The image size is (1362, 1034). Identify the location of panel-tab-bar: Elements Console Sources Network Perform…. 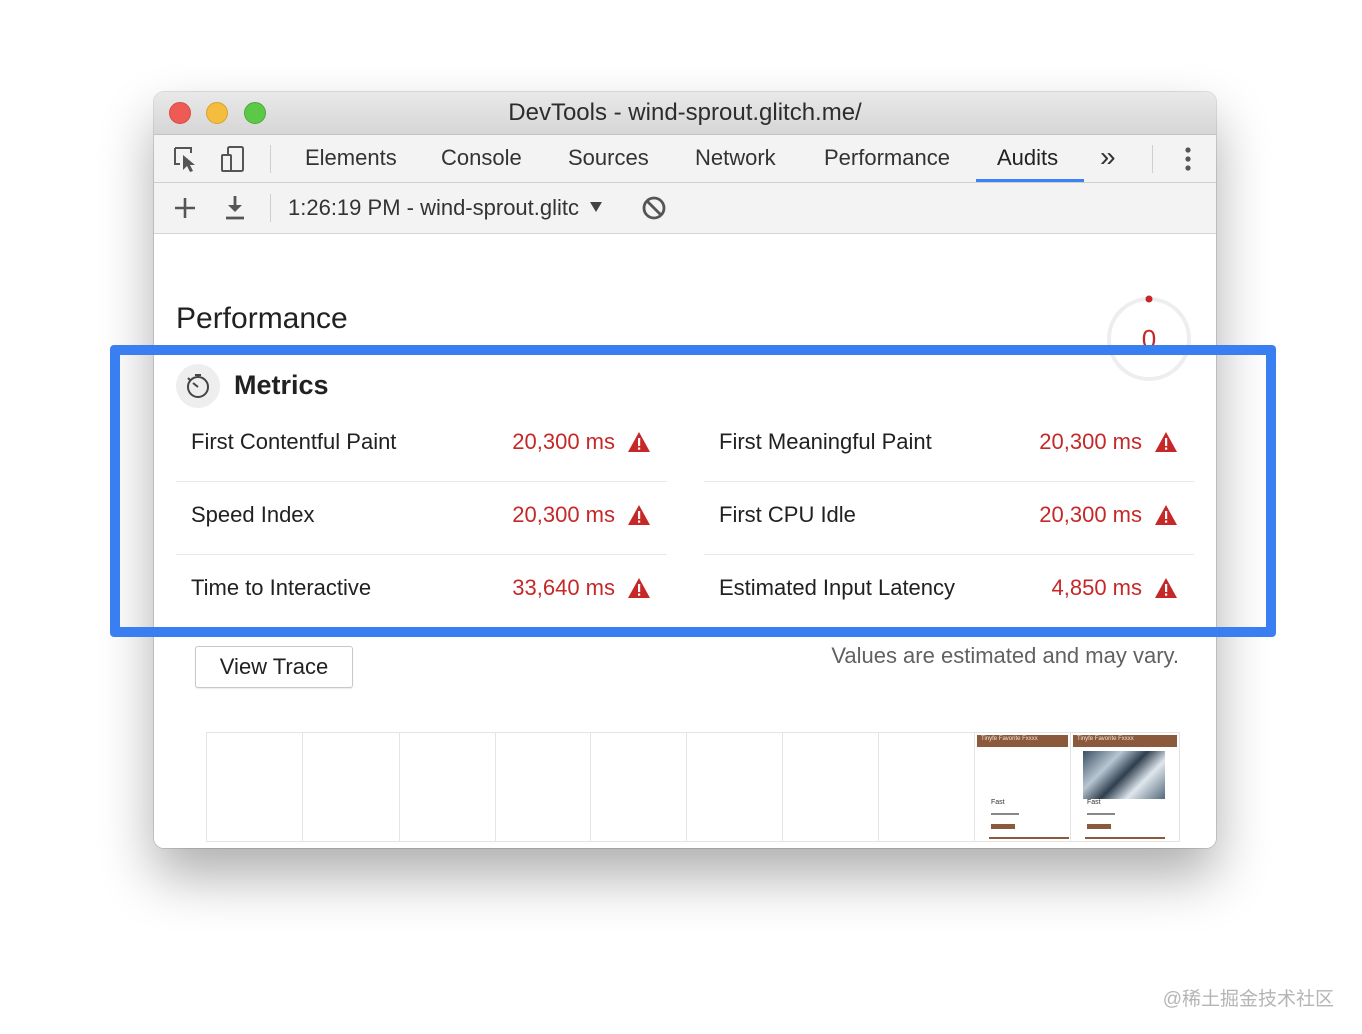
(685, 159).